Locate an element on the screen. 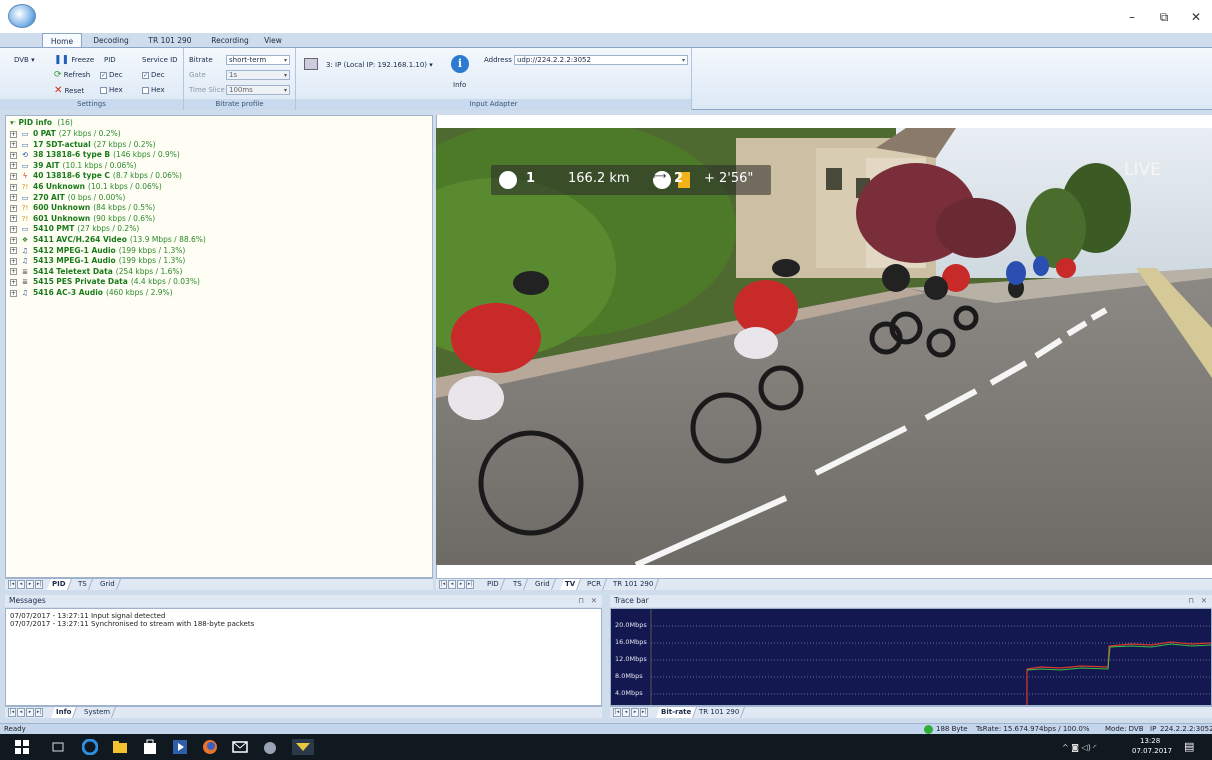 Image resolution: width=1212 pixels, height=760 pixels. reset-button: ✕ Reset is located at coordinates (69, 90).